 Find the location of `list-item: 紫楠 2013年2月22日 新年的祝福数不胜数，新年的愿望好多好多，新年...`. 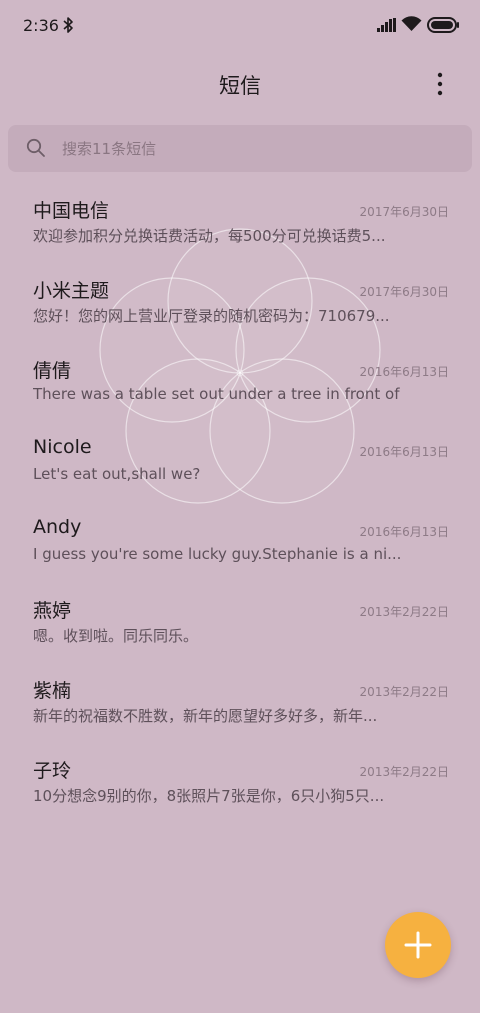

list-item: 紫楠 2013年2月22日 新年的祝福数不胜数，新年的愿望好多好多，新年... is located at coordinates (240, 702).